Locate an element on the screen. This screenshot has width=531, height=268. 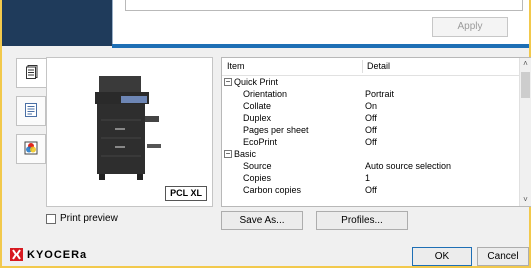
category-row-quick-print: − Quick Print is located at coordinates (371, 82).